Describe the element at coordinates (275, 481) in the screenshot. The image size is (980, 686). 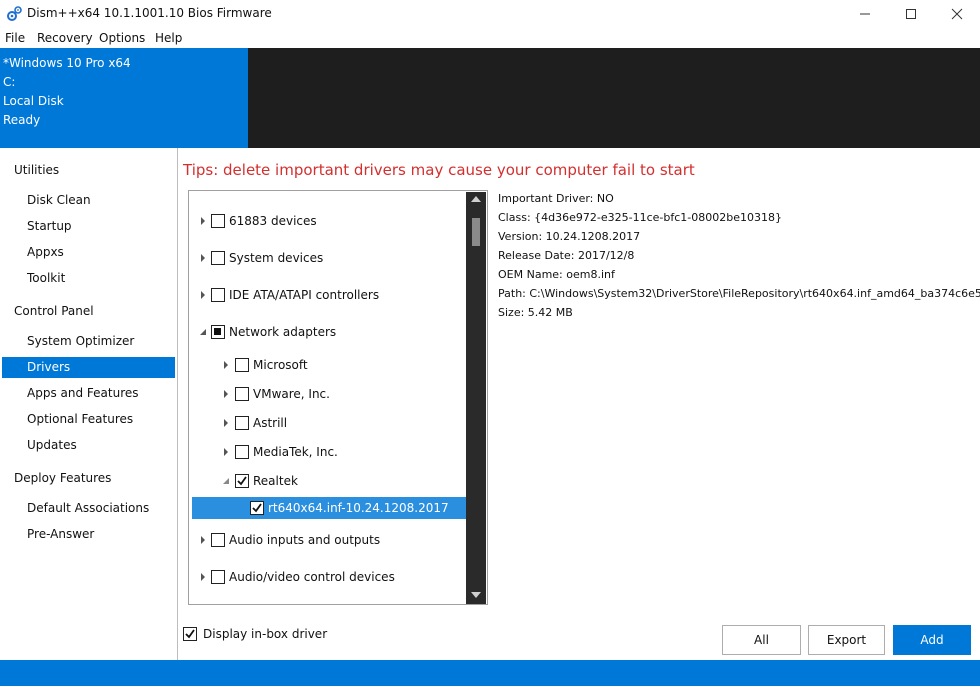
I see `tree-label: Realtek` at that location.